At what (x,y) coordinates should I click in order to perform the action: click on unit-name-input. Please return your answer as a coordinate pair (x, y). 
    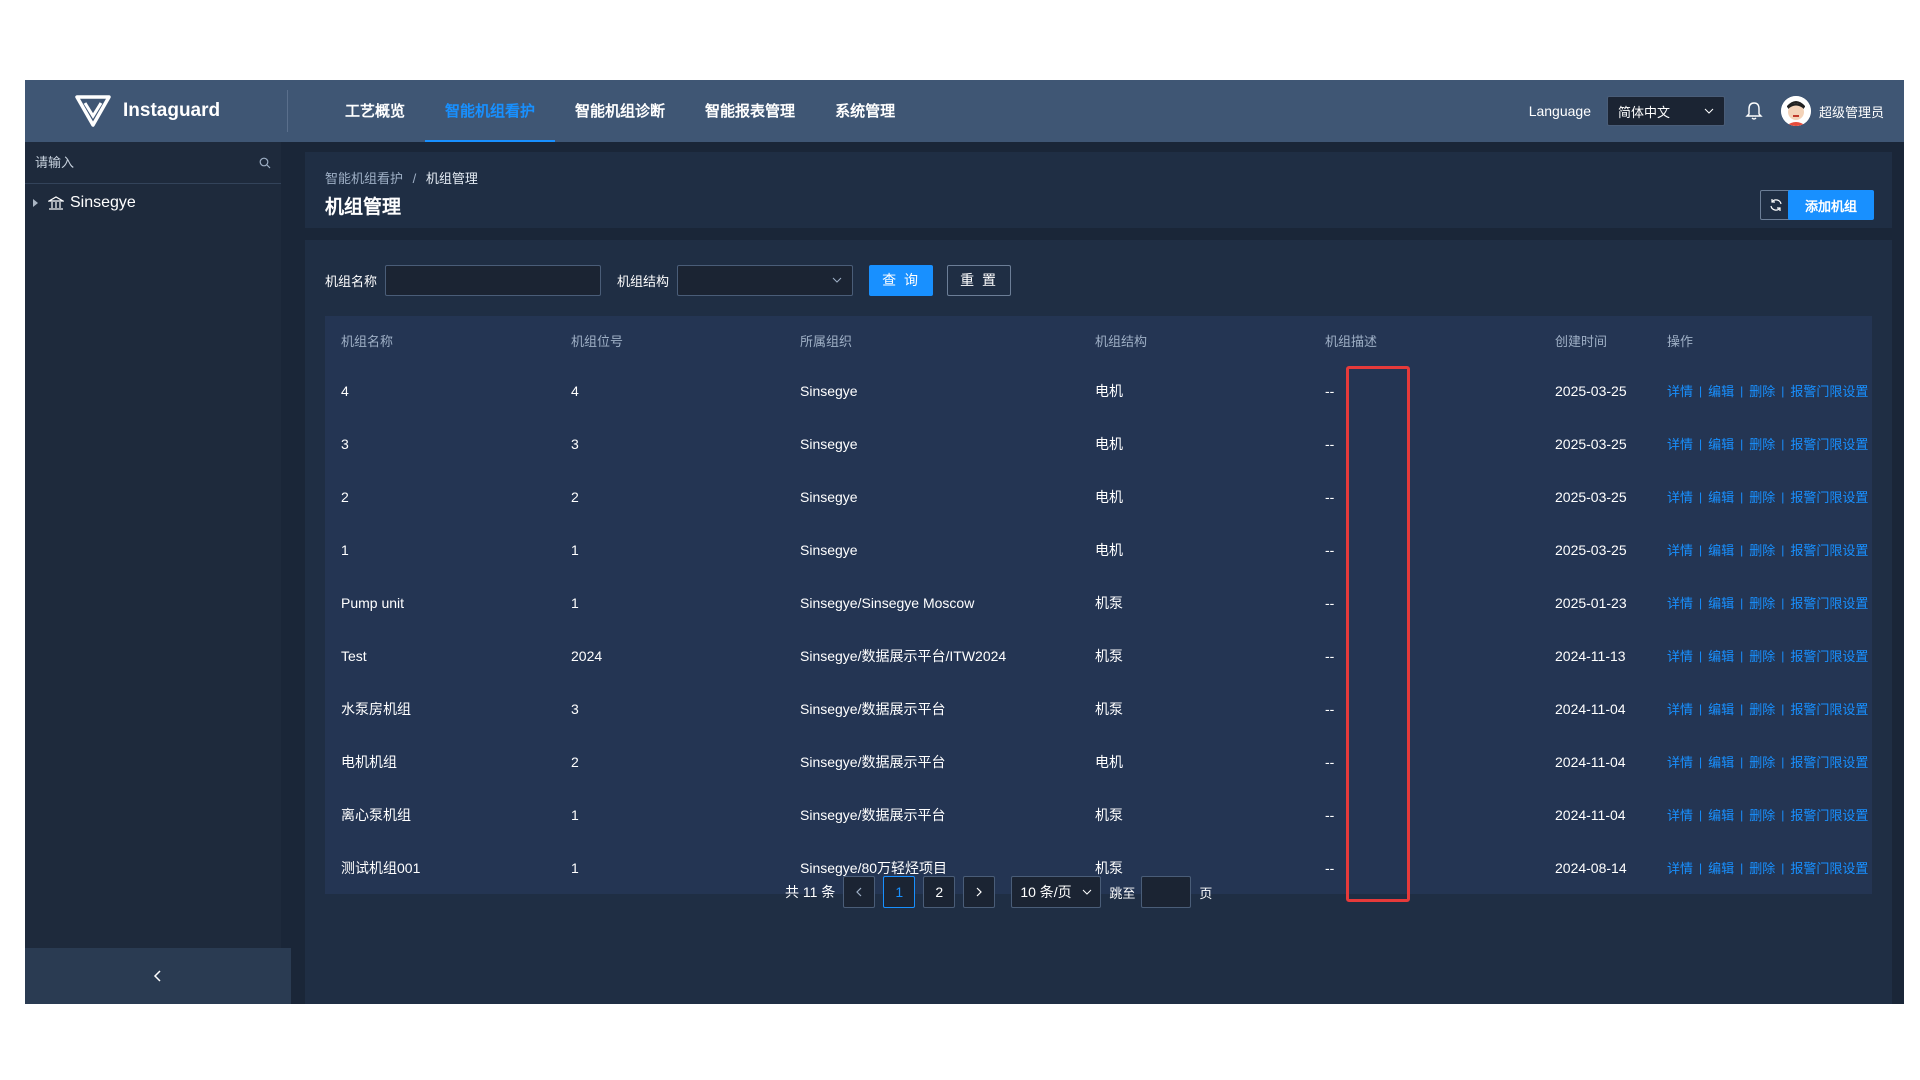
    Looking at the image, I should click on (493, 280).